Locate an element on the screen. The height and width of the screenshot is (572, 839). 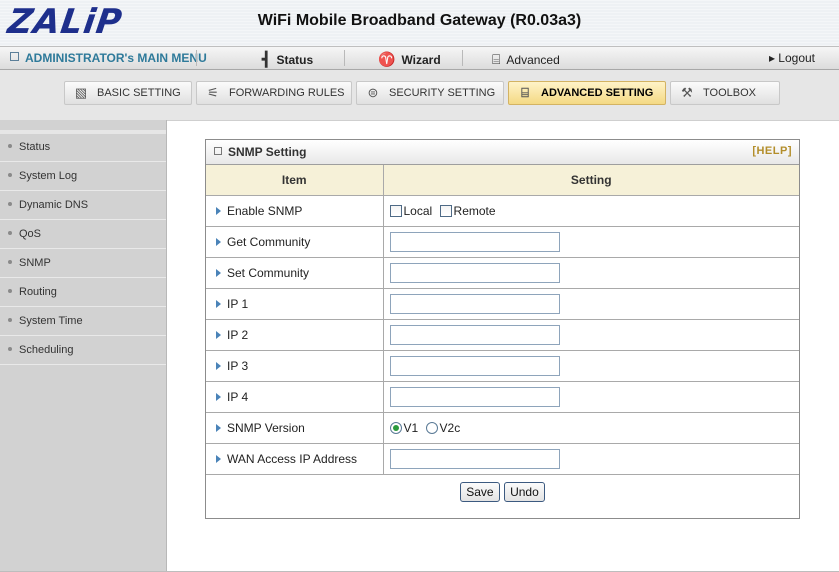
ip1-label: IP 1 is located at coordinates (238, 303).